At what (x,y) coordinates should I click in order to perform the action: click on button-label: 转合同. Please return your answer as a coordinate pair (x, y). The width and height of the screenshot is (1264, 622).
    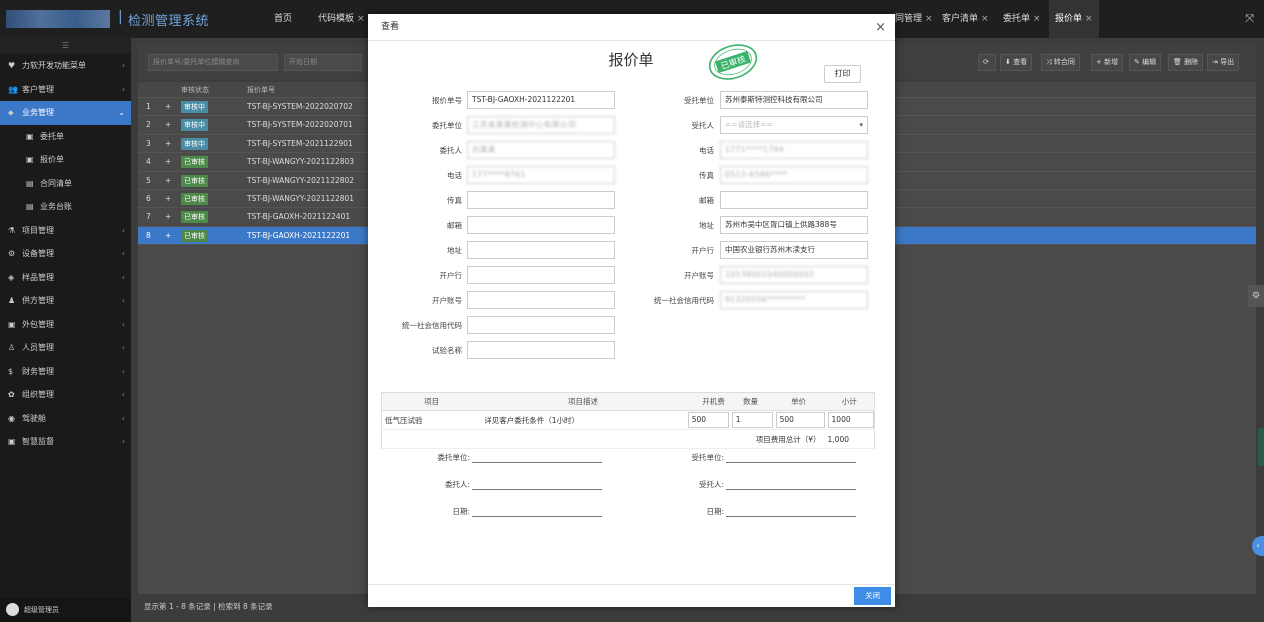
    Looking at the image, I should click on (1064, 62).